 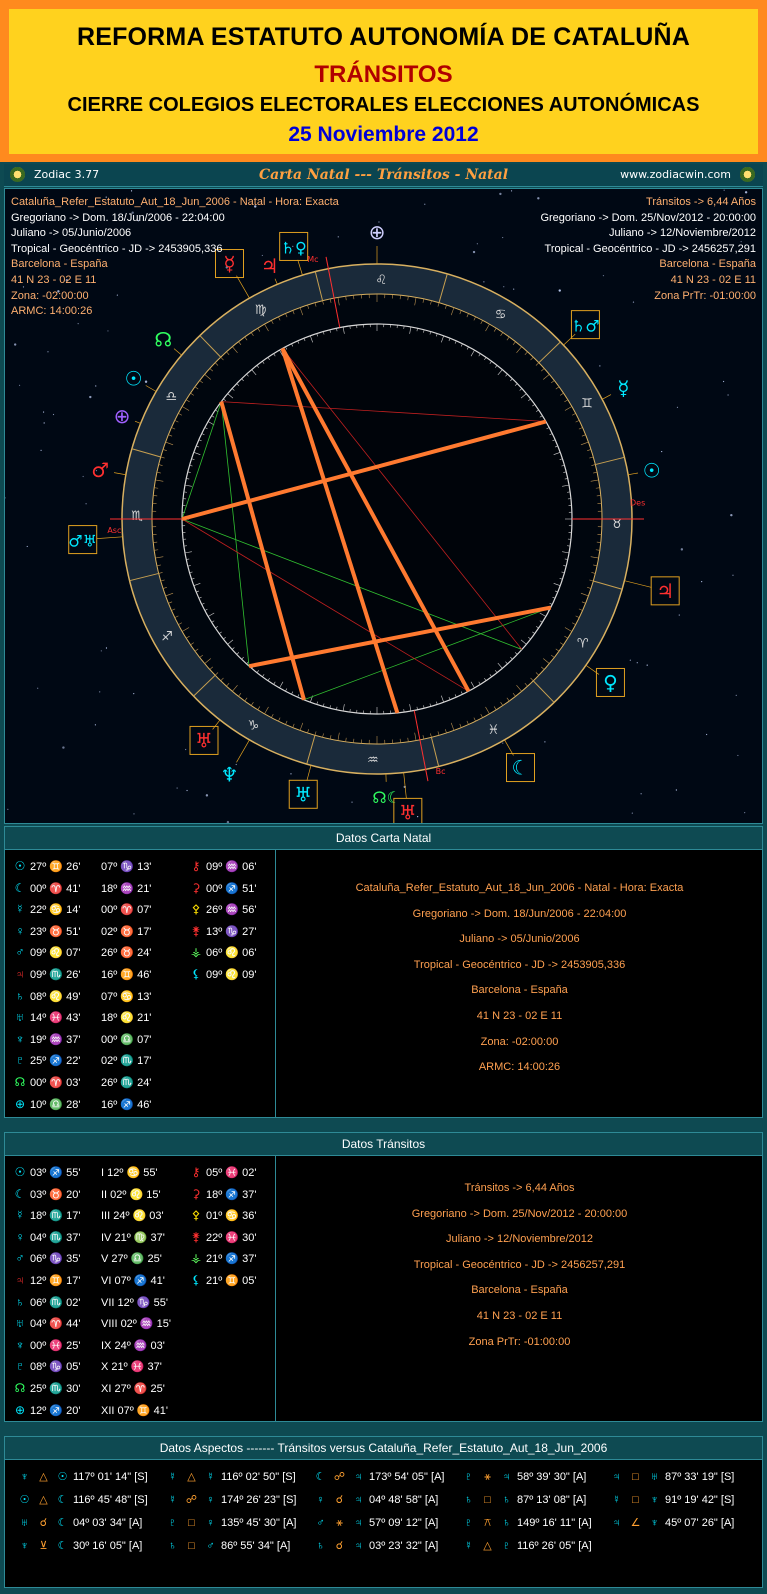 I want to click on house-cusp: 26º ♉ 24', so click(x=145, y=954).